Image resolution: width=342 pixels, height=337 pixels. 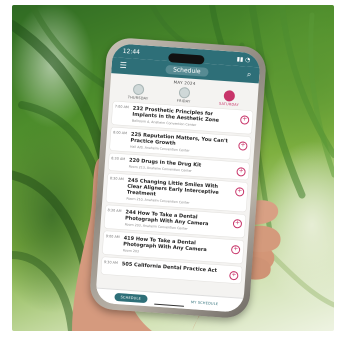 I want to click on hamburger-icon: ☰, so click(x=123, y=65).